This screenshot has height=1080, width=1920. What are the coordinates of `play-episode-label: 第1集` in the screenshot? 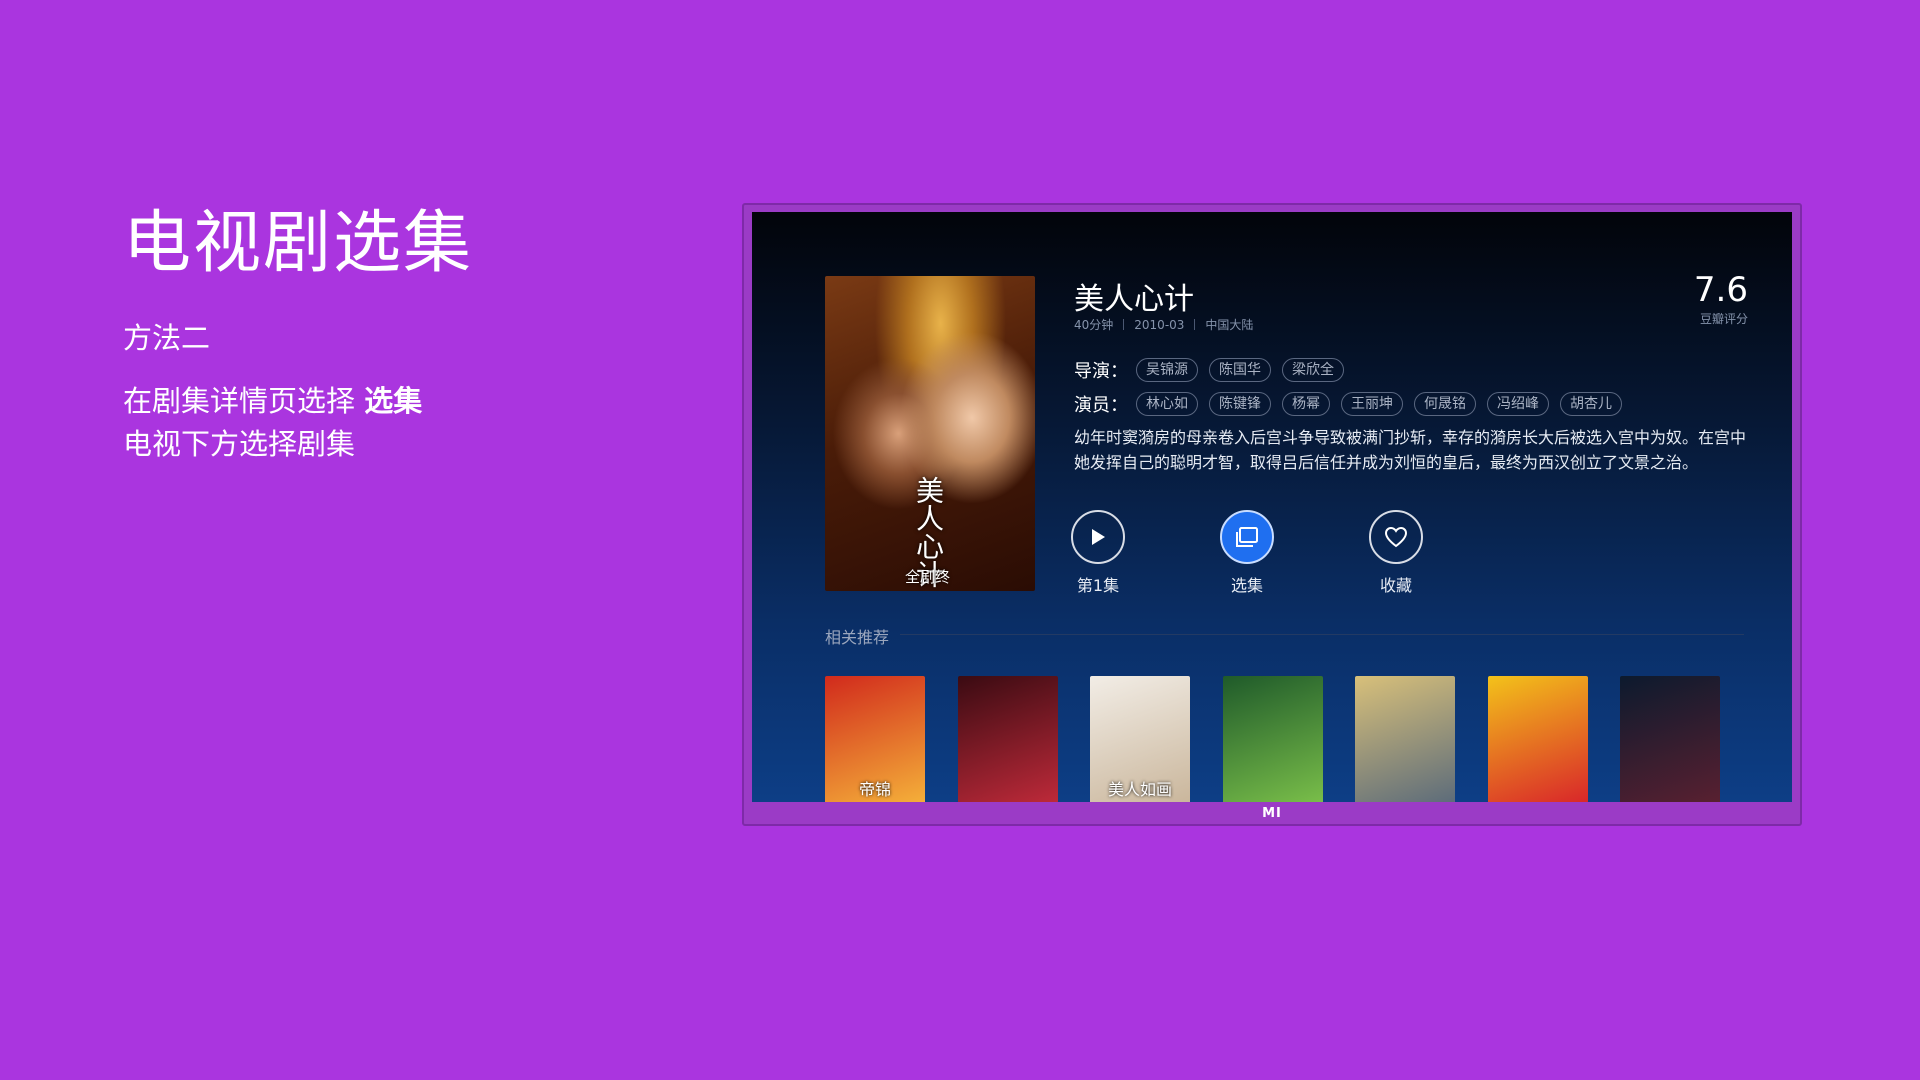 It's located at (1098, 585).